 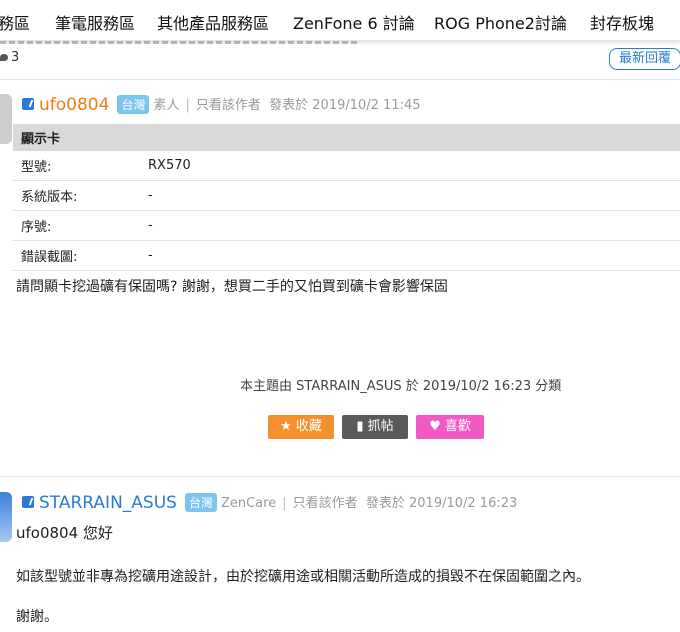 I want to click on nav-item-other-products: 其他產品服務區, so click(x=213, y=22).